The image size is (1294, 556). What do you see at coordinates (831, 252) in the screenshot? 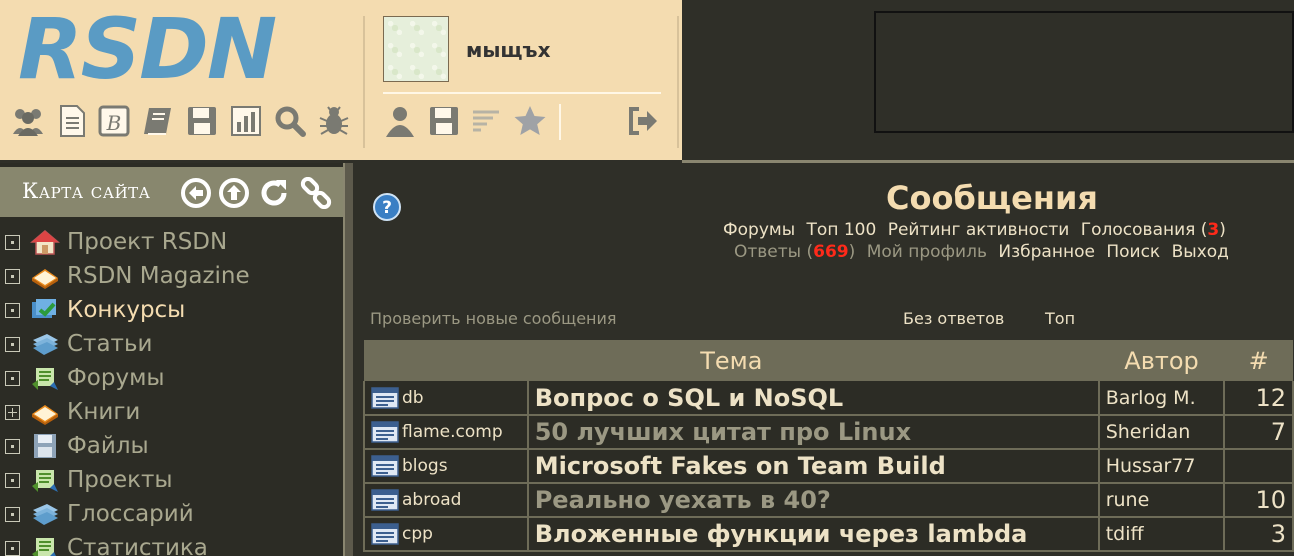
I see `answers-count: 669` at bounding box center [831, 252].